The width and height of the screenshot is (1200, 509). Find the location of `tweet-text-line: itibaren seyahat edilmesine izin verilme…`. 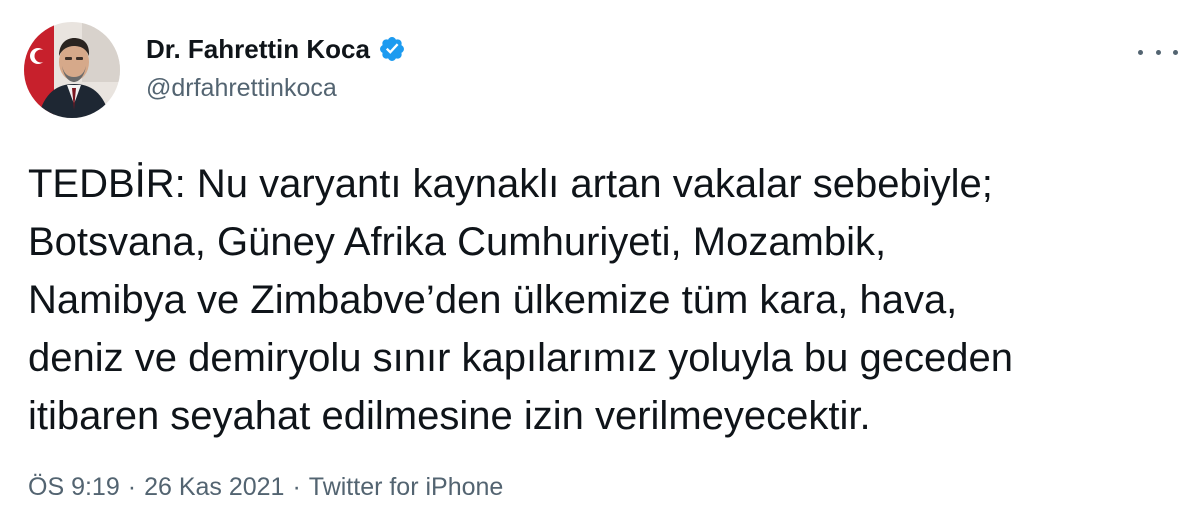

tweet-text-line: itibaren seyahat edilmesine izin verilme… is located at coordinates (449, 416).